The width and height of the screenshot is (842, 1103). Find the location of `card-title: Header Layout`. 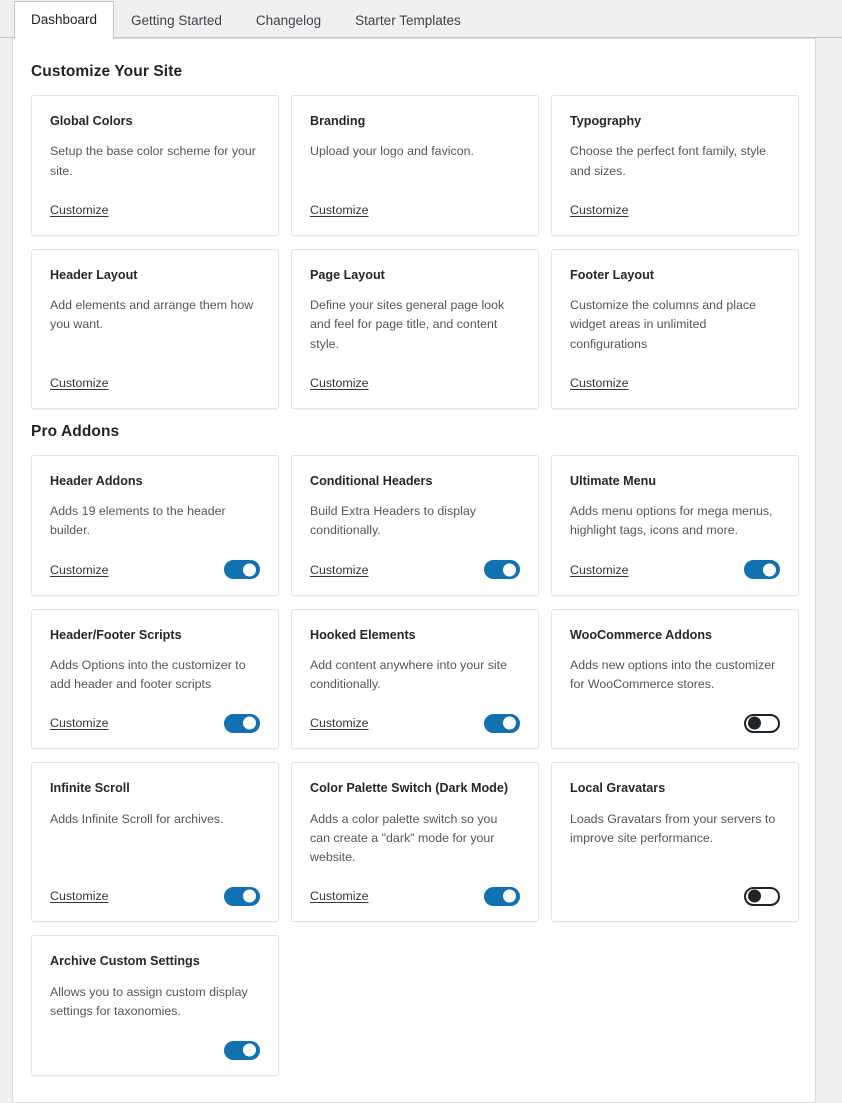

card-title: Header Layout is located at coordinates (94, 274).